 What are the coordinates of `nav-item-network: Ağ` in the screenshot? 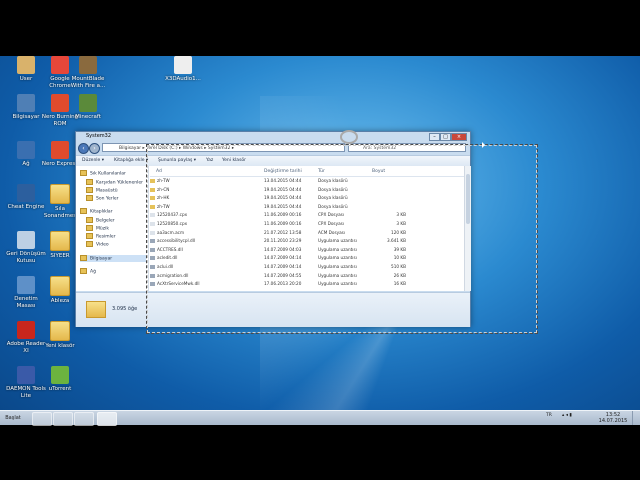 It's located at (113, 271).